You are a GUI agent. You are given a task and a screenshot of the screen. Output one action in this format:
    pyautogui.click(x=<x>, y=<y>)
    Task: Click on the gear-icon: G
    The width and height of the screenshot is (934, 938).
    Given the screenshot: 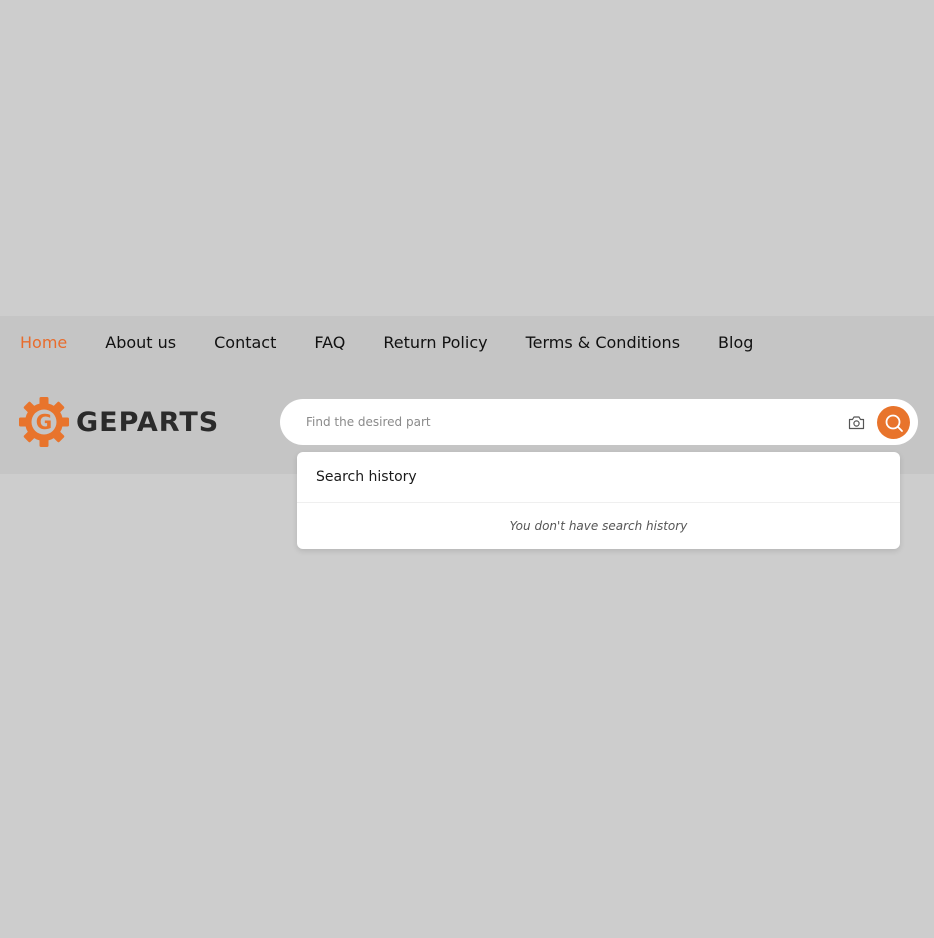 What is the action you would take?
    pyautogui.click(x=44, y=422)
    